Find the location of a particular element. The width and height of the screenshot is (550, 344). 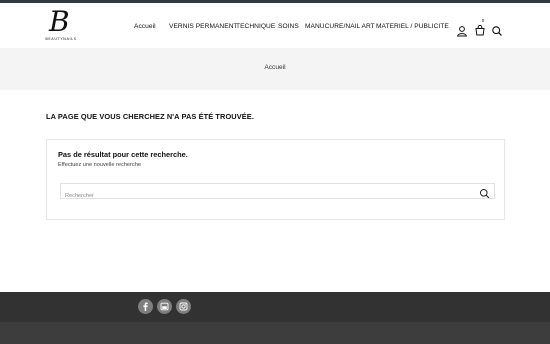

nav-item-vernis-permanent: VERNIS PERMANENT is located at coordinates (203, 27).